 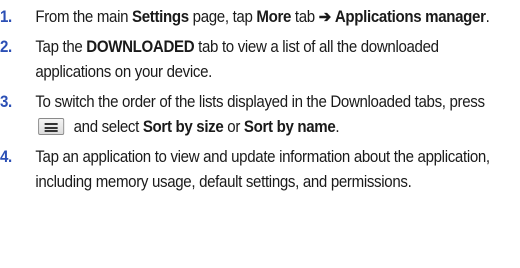 What do you see at coordinates (325, 17) in the screenshot?
I see `arrow-icon: ➔` at bounding box center [325, 17].